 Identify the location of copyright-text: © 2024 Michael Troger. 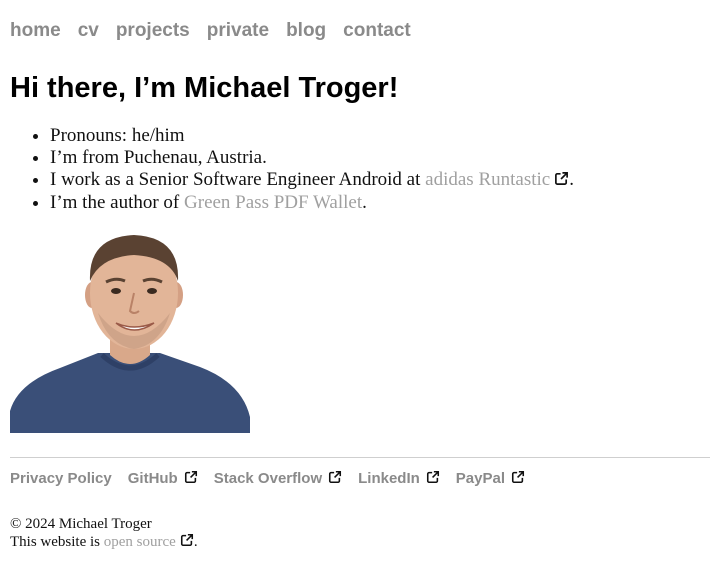
(81, 524).